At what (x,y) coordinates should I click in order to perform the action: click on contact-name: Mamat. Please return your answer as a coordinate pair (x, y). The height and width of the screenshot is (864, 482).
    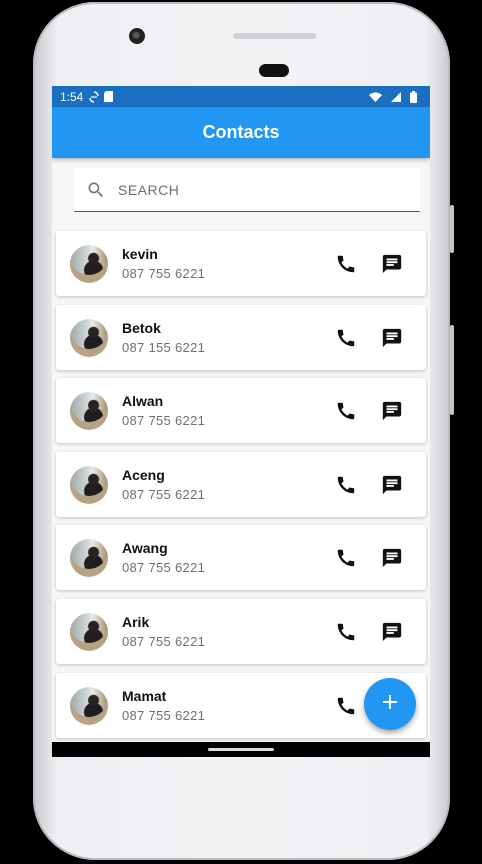
    Looking at the image, I should click on (144, 696).